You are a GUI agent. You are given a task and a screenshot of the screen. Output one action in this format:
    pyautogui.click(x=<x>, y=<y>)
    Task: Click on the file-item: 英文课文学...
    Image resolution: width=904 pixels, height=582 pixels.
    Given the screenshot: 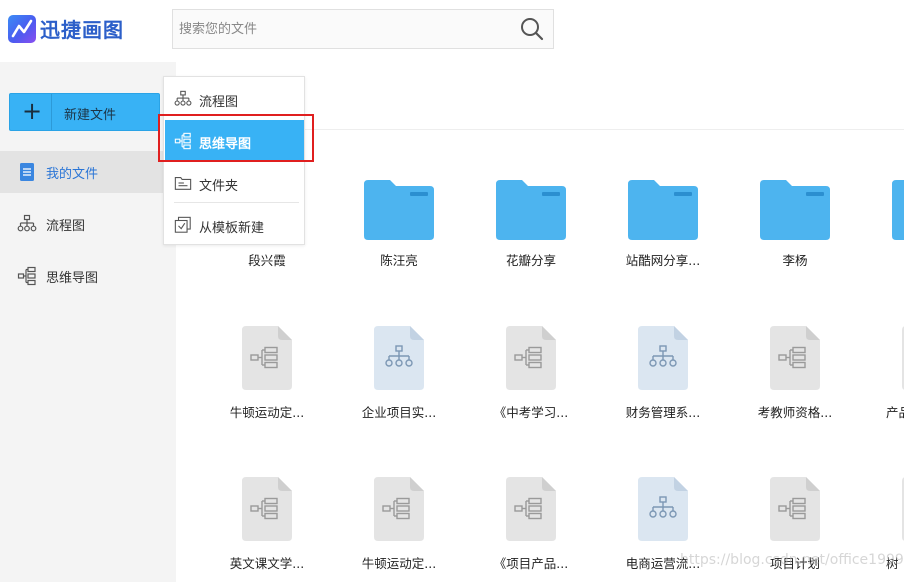 What is the action you would take?
    pyautogui.click(x=267, y=524)
    